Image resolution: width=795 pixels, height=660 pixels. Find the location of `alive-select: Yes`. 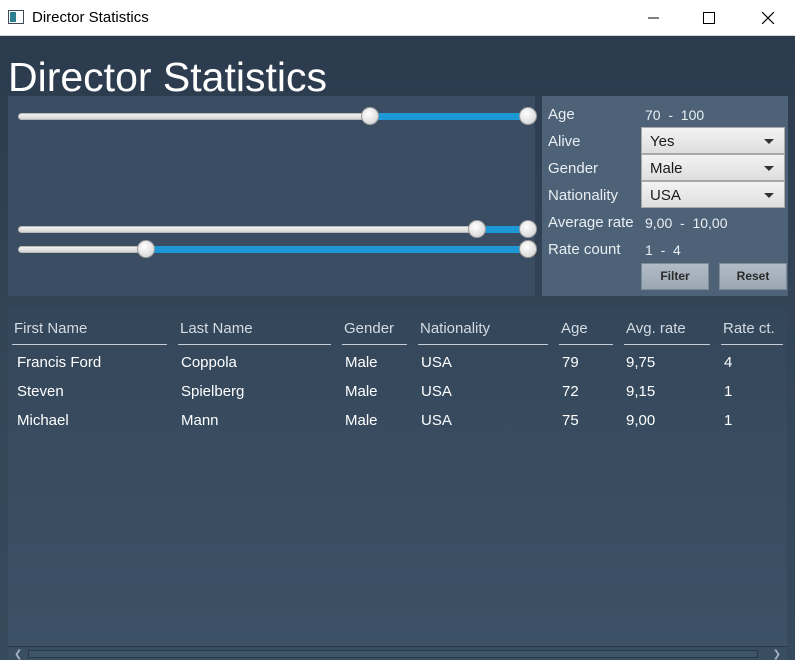

alive-select: Yes is located at coordinates (713, 140).